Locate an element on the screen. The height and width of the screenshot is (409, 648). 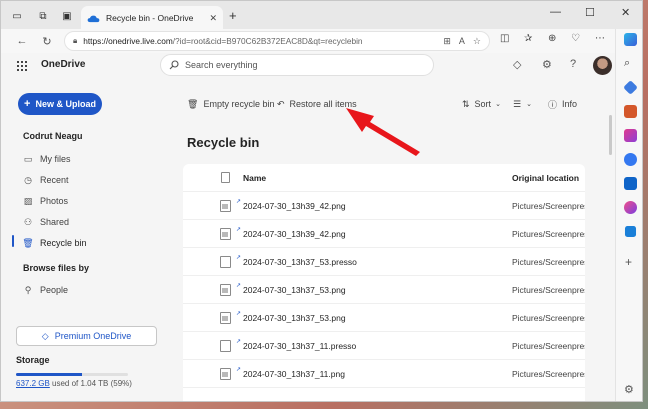
edge-sidebar: ⌕ + ⚙ is located at coordinates (628, 215).